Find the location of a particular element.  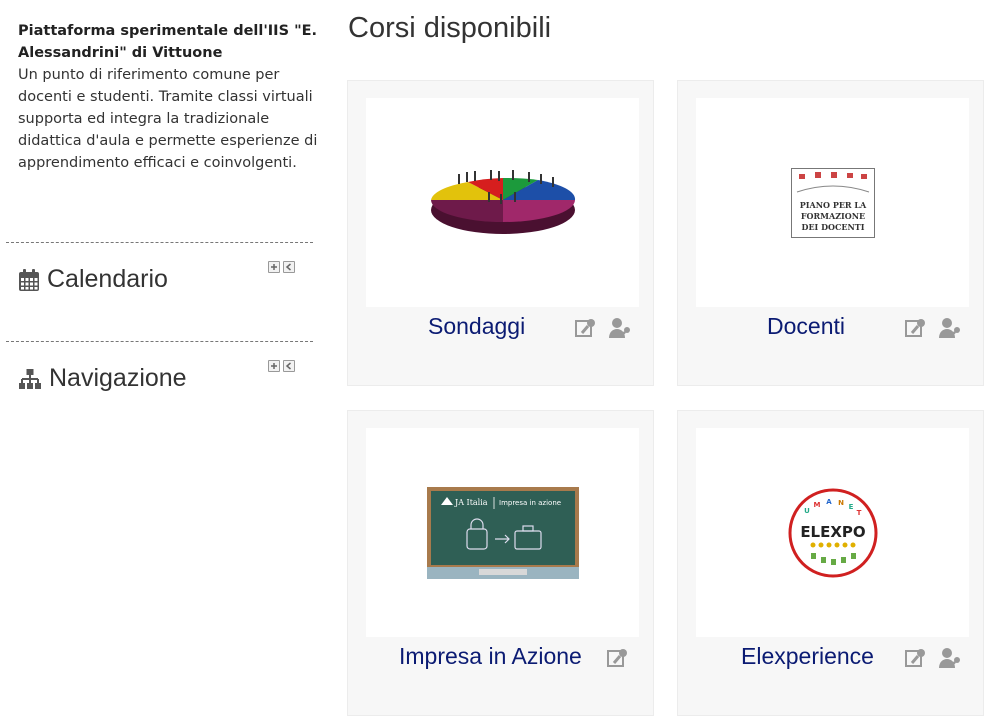

course-image is located at coordinates (502, 202).